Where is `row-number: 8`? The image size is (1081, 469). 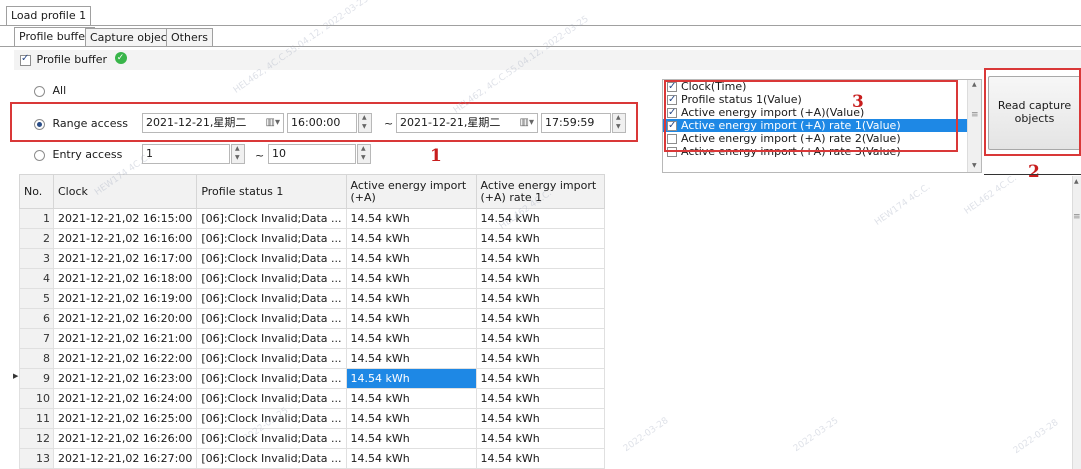
row-number: 8 is located at coordinates (36, 358).